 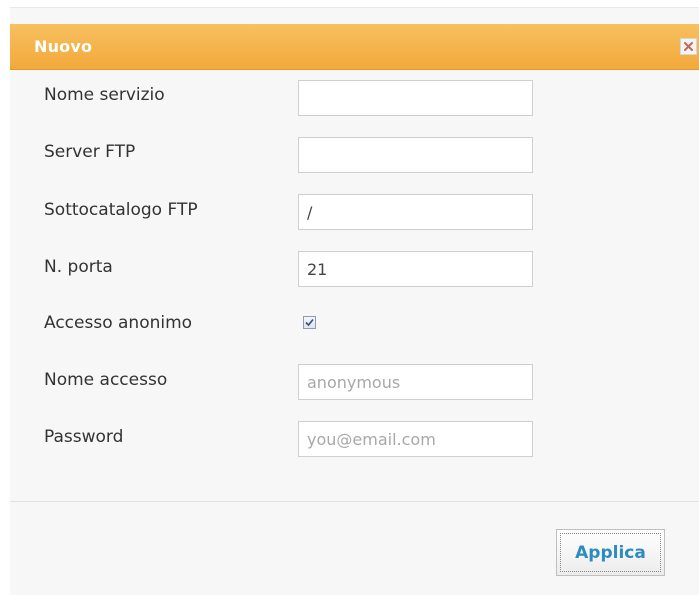 What do you see at coordinates (354, 47) in the screenshot?
I see `dialog-titlebar: Nuovo` at bounding box center [354, 47].